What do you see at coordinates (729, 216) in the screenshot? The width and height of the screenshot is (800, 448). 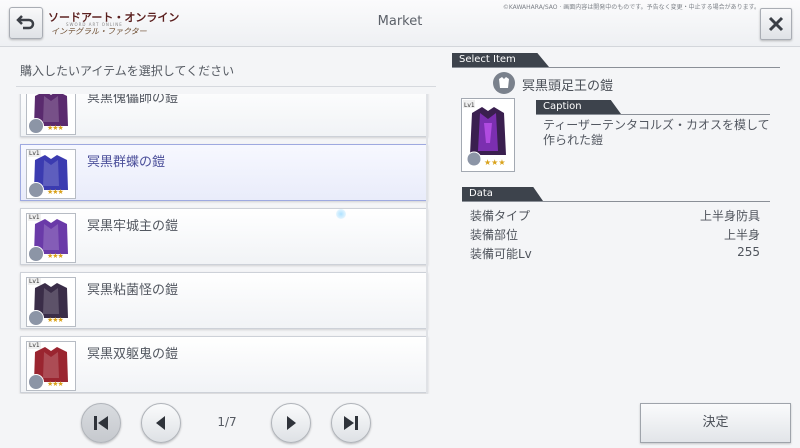 I see `data-value: 上半身防具` at bounding box center [729, 216].